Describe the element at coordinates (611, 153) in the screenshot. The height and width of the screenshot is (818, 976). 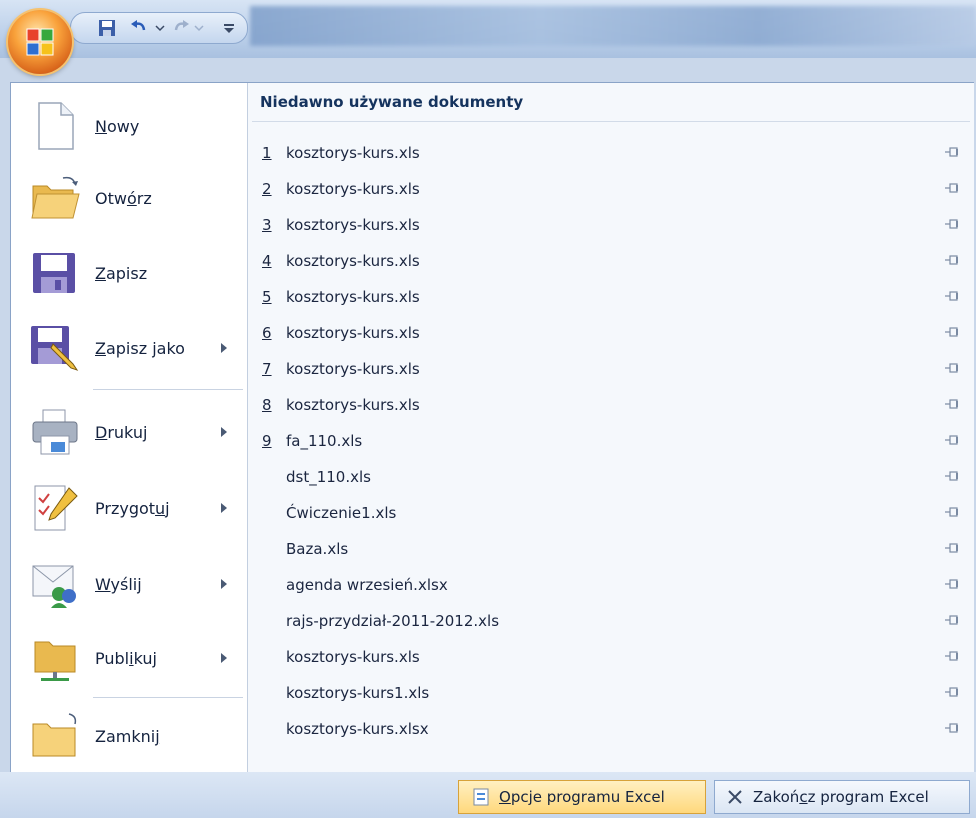
I see `recent-document-item: 1 kosztorys-kurs.xls` at that location.